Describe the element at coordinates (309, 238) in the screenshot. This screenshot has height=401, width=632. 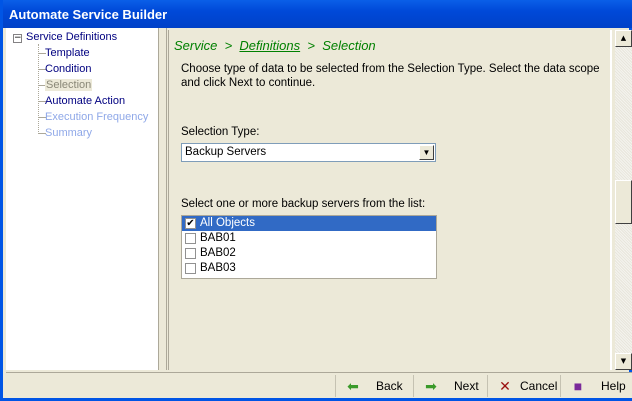
I see `list-item-bab01: BAB01` at that location.